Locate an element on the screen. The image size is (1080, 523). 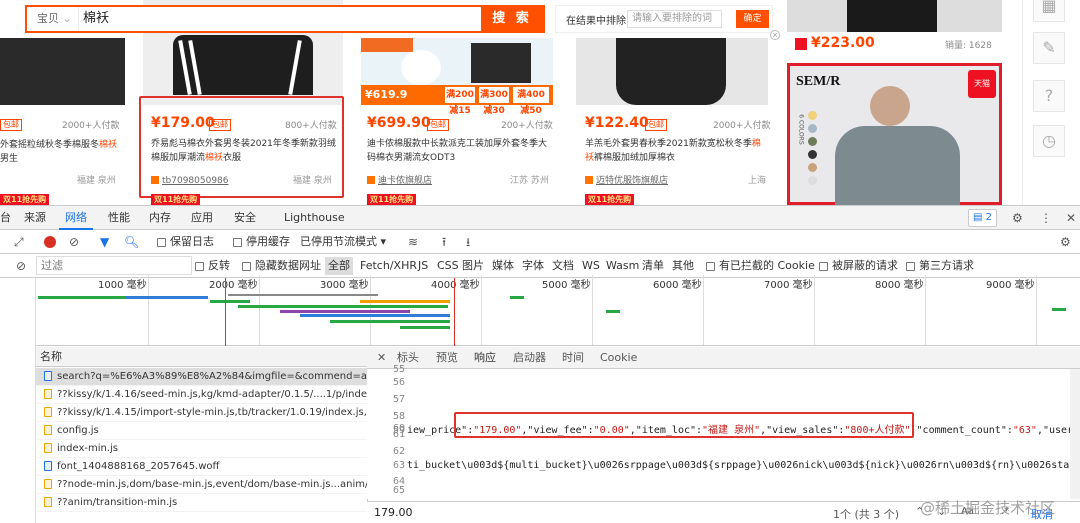
tab-preview: 预览 is located at coordinates (447, 358).